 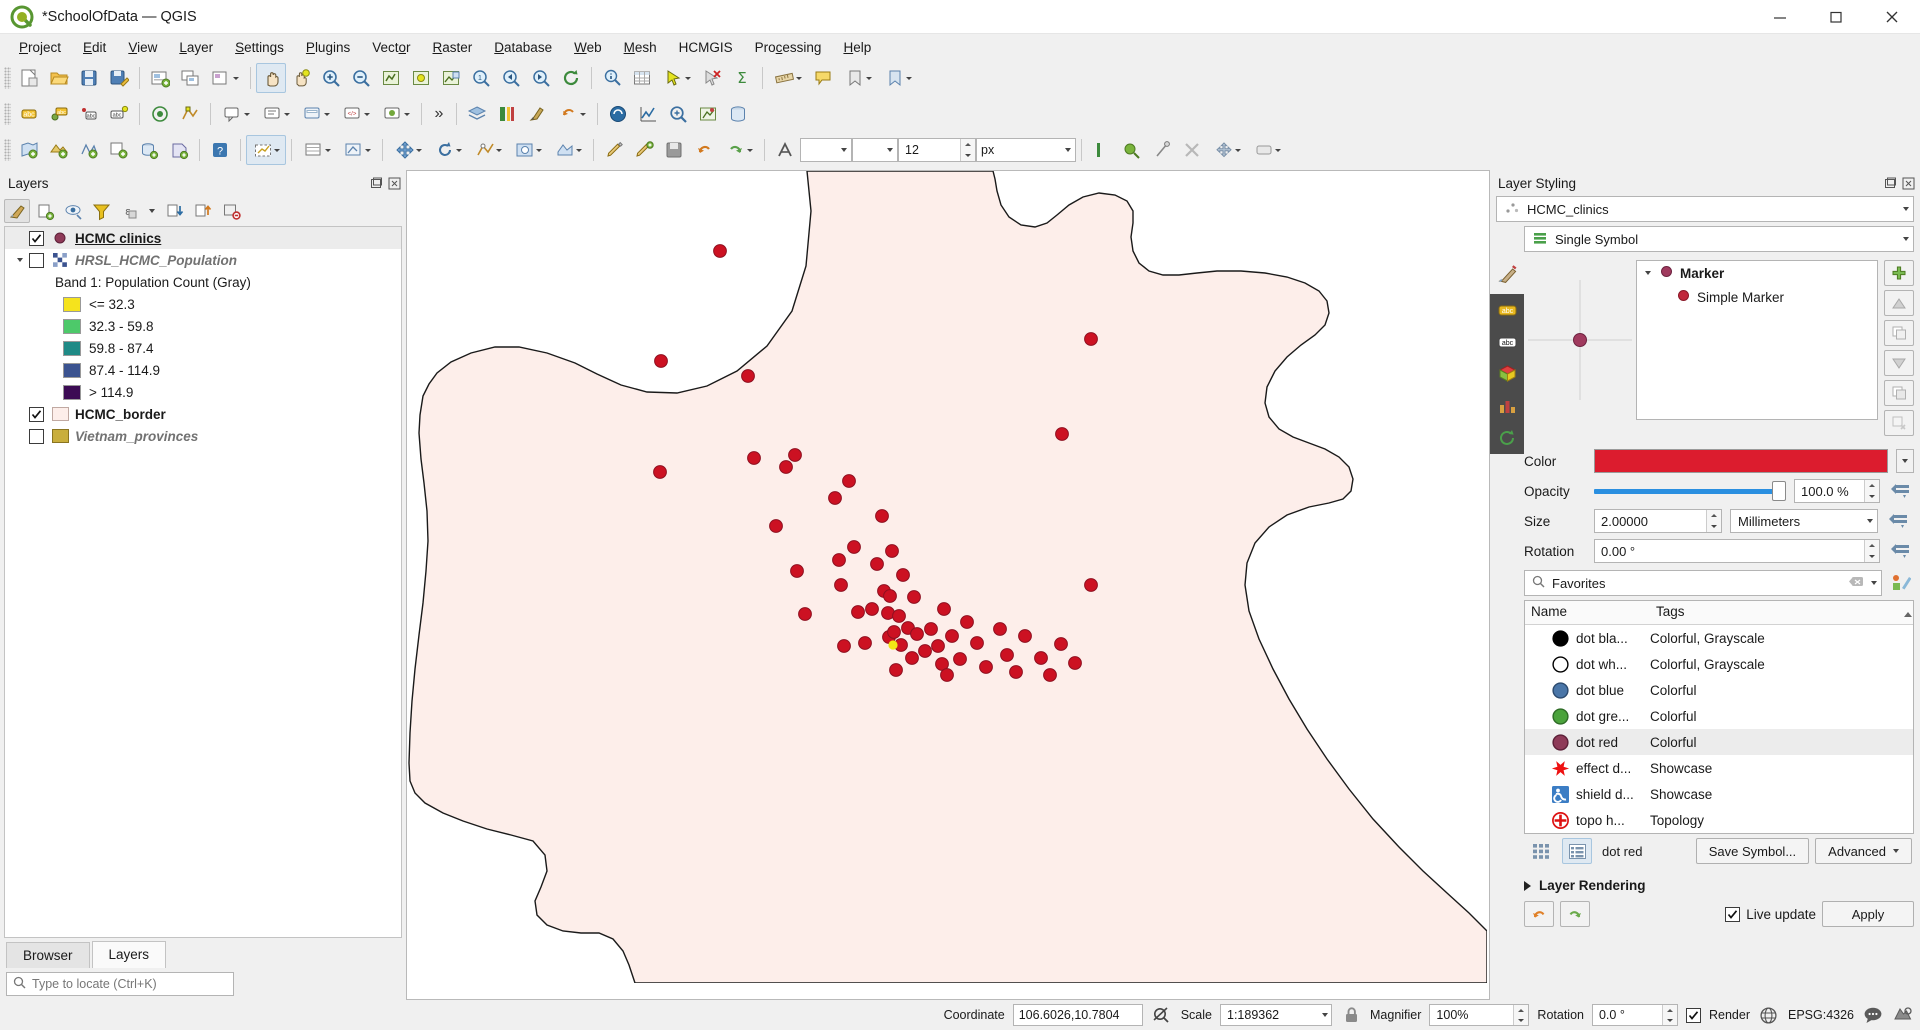 What do you see at coordinates (1899, 521) in the screenshot?
I see `size-data-defined-override-icon` at bounding box center [1899, 521].